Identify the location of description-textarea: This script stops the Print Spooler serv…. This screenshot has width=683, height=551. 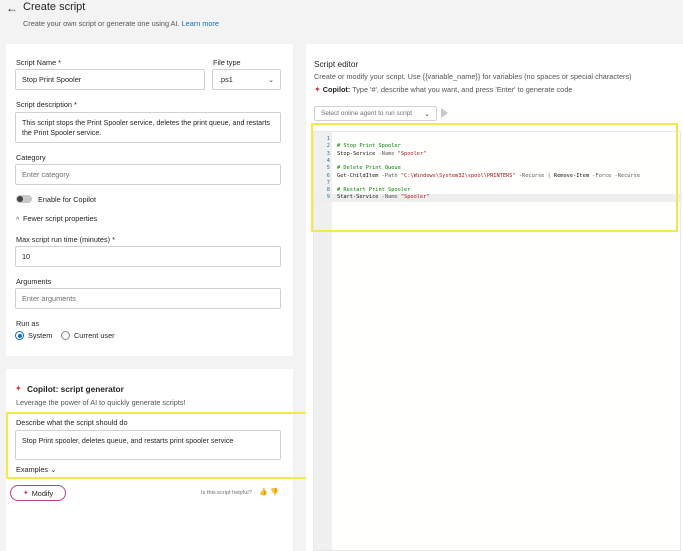
(148, 127).